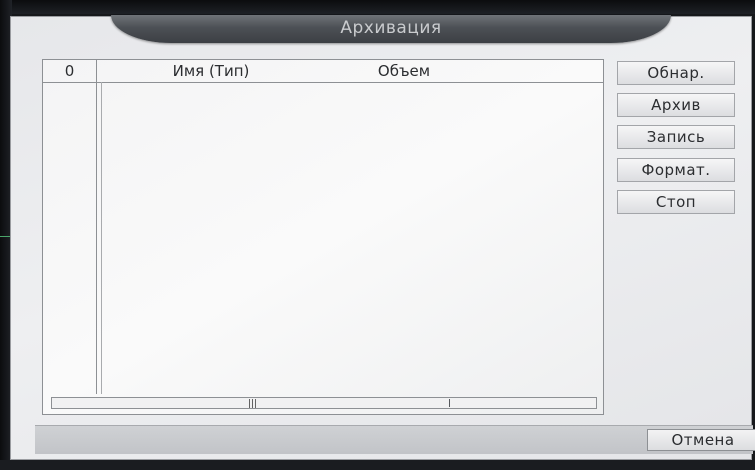  Describe the element at coordinates (404, 71) in the screenshot. I see `column-header-size: Объем` at that location.